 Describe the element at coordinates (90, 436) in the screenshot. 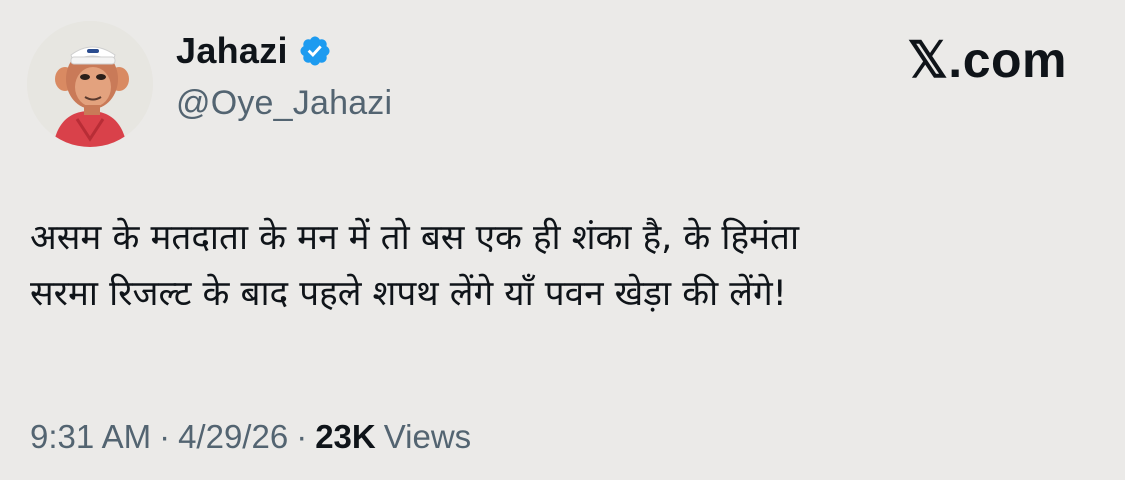

I see `post-time: 9:31 AM` at that location.